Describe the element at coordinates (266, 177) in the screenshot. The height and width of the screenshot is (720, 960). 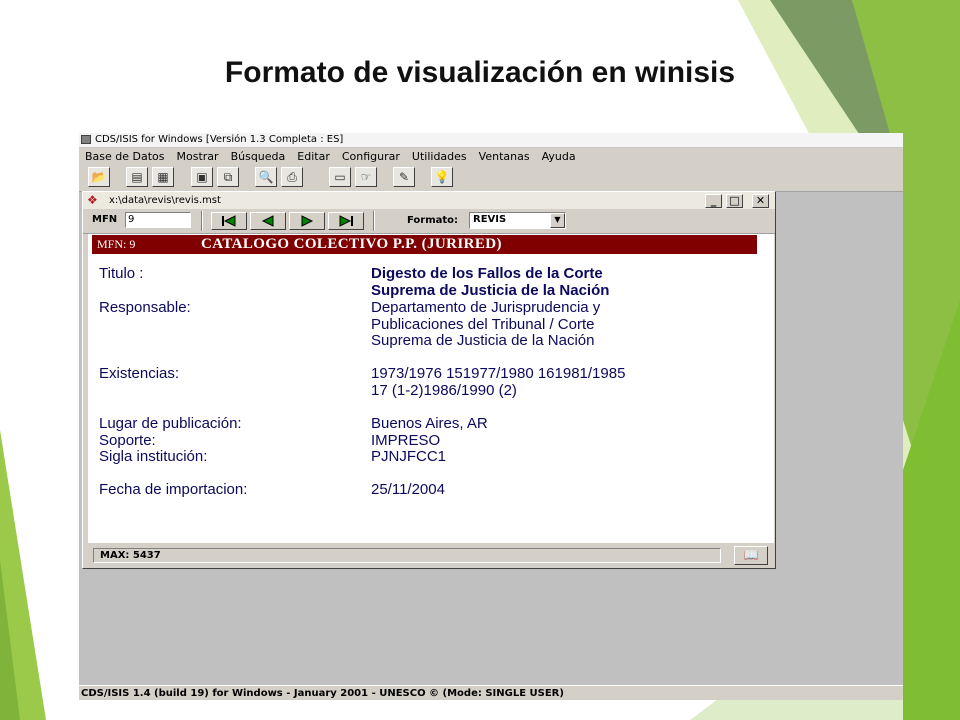
I see `search-icon: 🔍` at that location.